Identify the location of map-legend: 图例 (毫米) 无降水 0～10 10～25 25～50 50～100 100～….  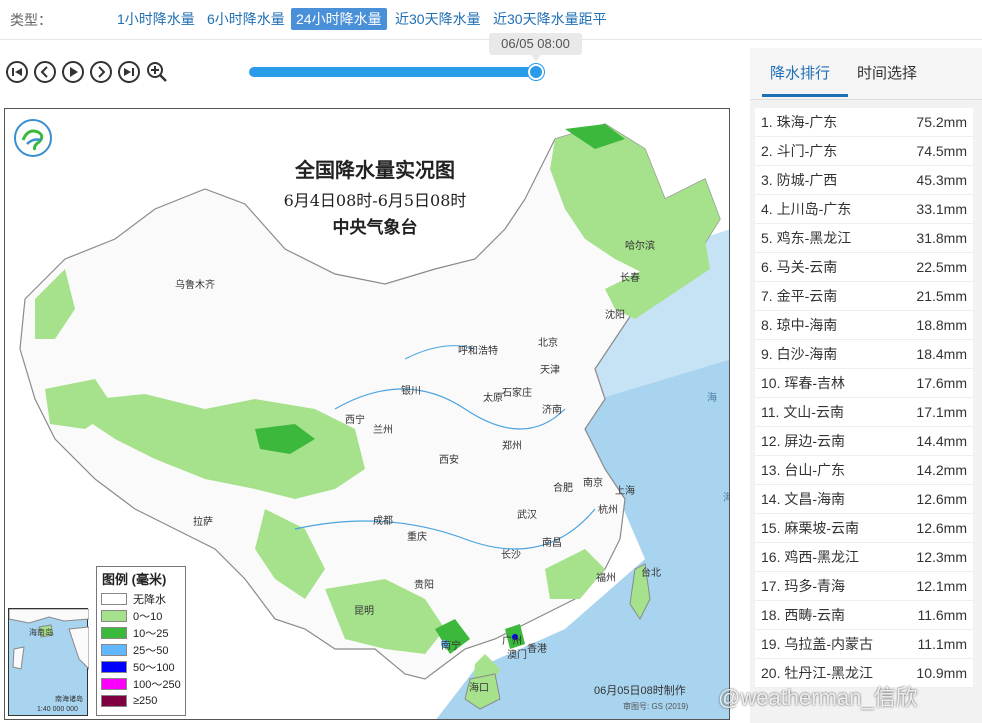
(141, 641).